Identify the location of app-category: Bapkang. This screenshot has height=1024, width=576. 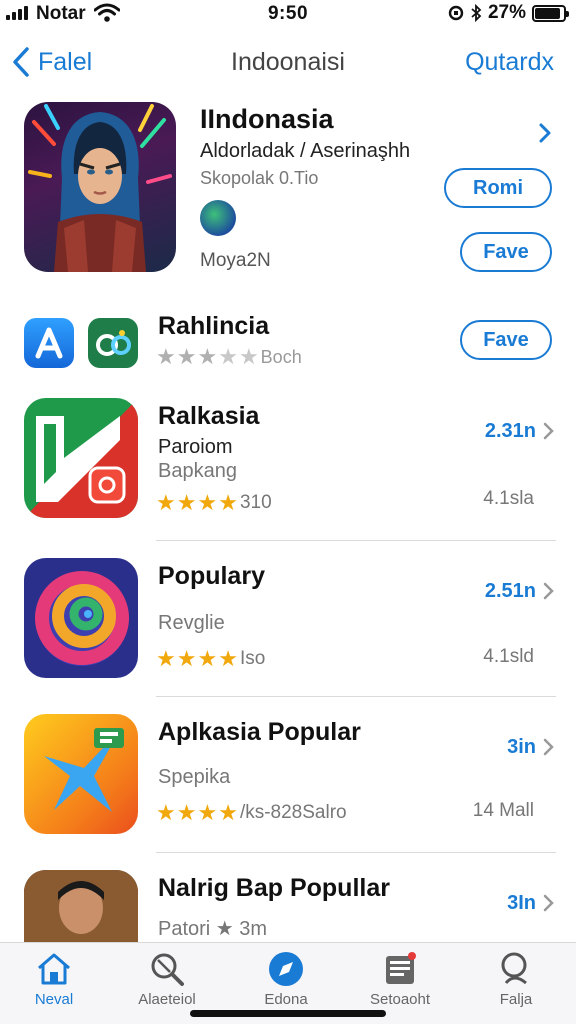
(197, 471).